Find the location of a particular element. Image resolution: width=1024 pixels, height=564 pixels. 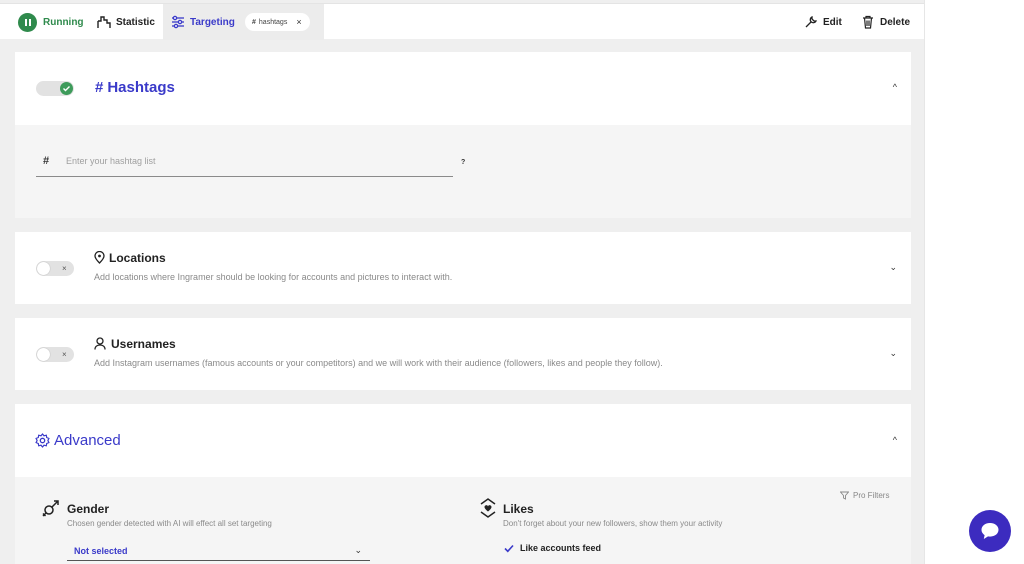

pause-icon is located at coordinates (27, 22).